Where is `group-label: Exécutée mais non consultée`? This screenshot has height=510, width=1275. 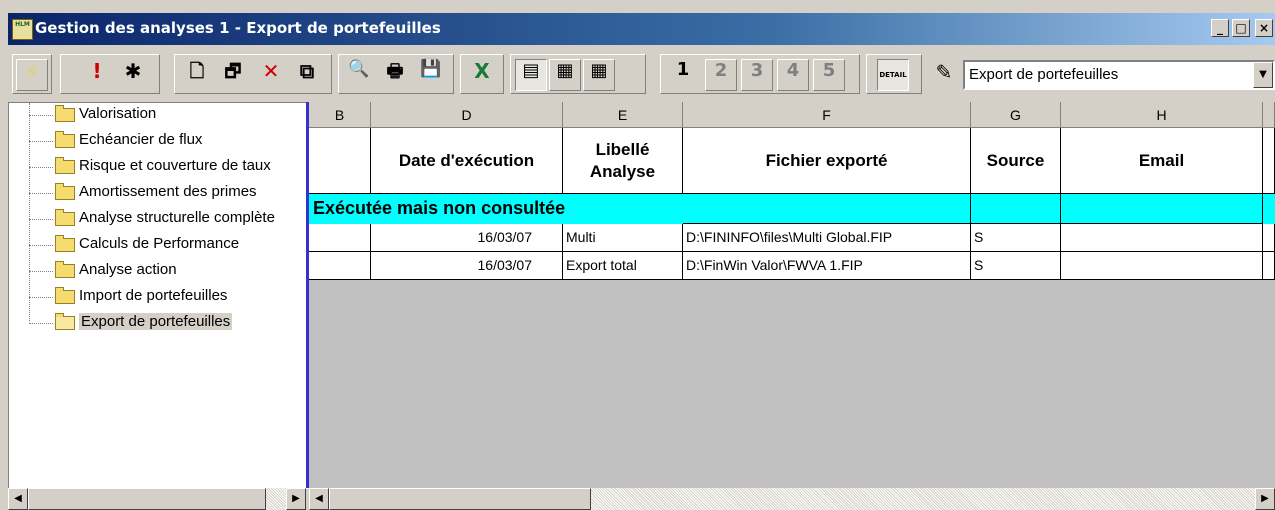
group-label: Exécutée mais non consultée is located at coordinates (439, 208).